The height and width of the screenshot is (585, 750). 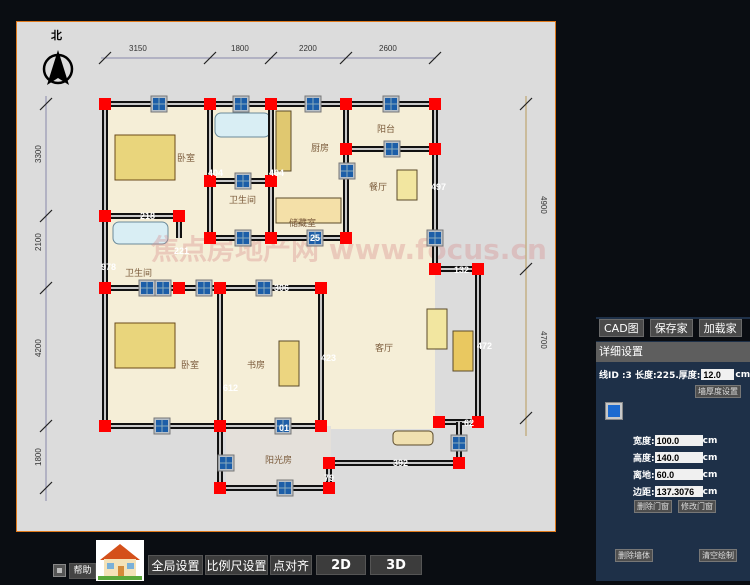 I want to click on field-height: 高度: cm, so click(x=675, y=457).